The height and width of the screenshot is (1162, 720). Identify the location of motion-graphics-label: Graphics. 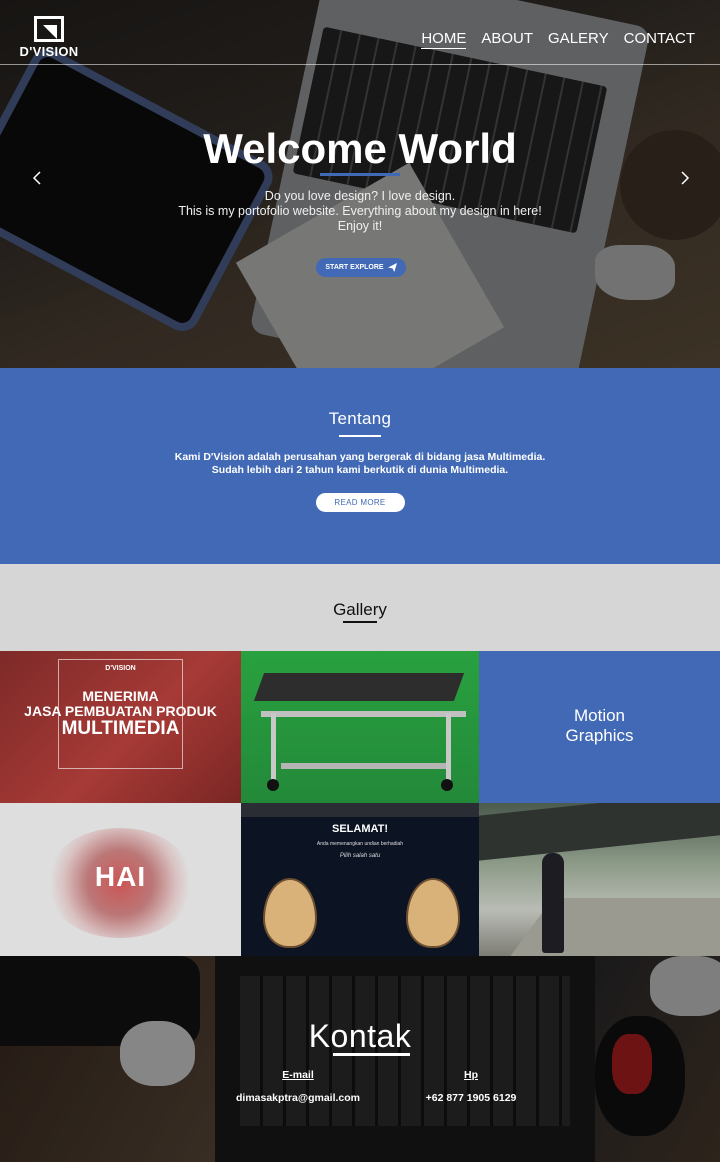
(599, 735).